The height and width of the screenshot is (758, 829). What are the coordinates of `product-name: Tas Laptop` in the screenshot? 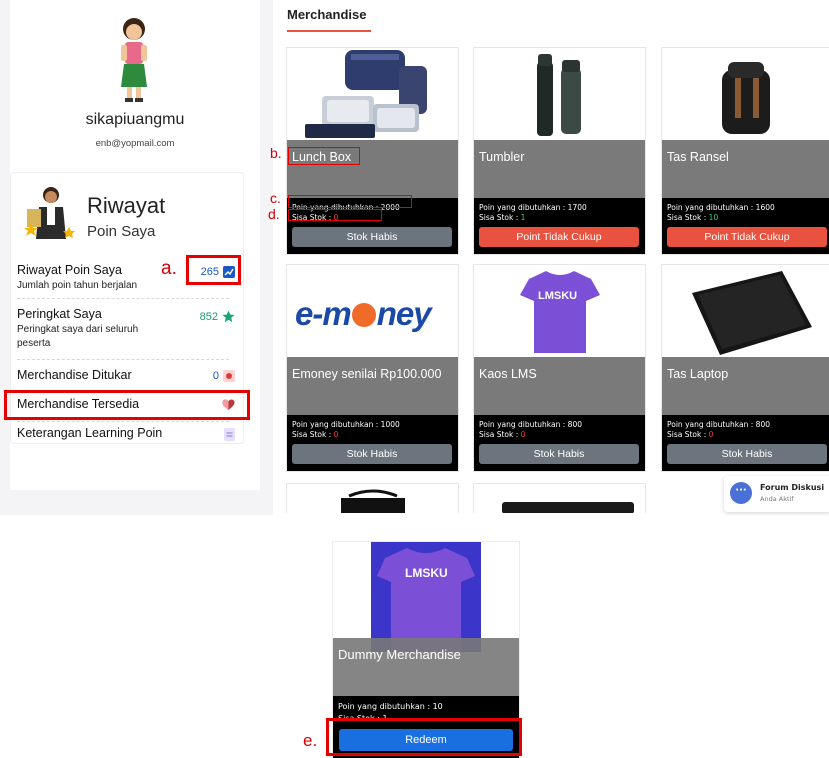 It's located at (698, 374).